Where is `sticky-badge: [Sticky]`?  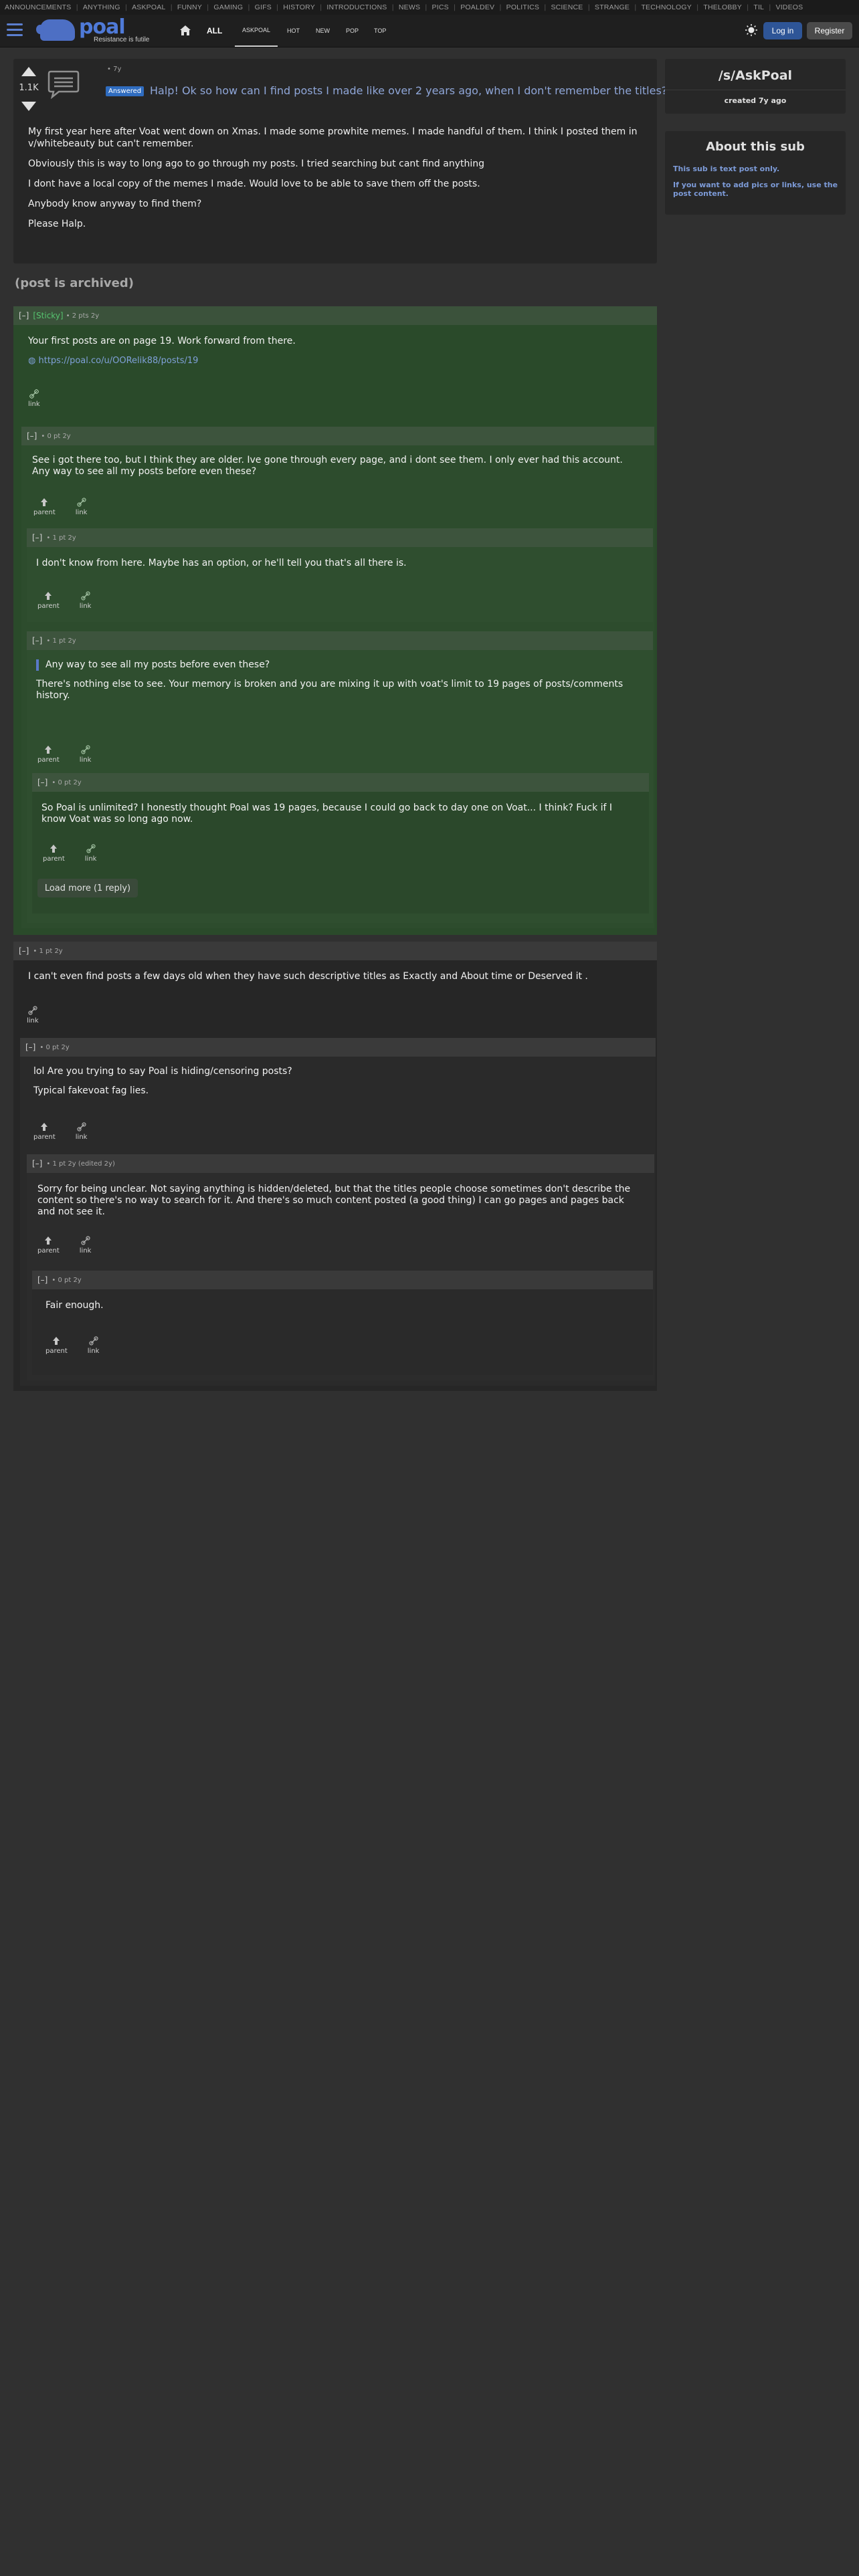 sticky-badge: [Sticky] is located at coordinates (48, 315).